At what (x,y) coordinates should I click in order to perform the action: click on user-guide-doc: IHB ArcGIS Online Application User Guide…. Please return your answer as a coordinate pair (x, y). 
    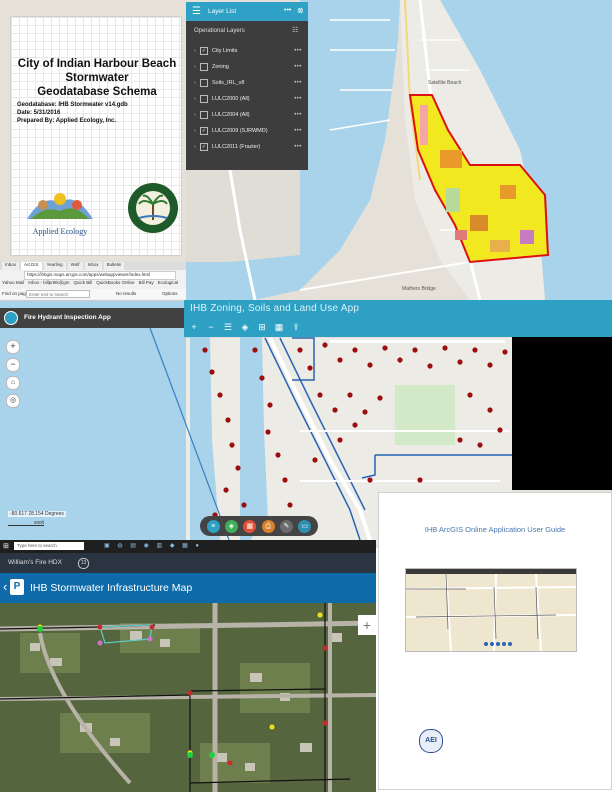
    Looking at the image, I should click on (495, 641).